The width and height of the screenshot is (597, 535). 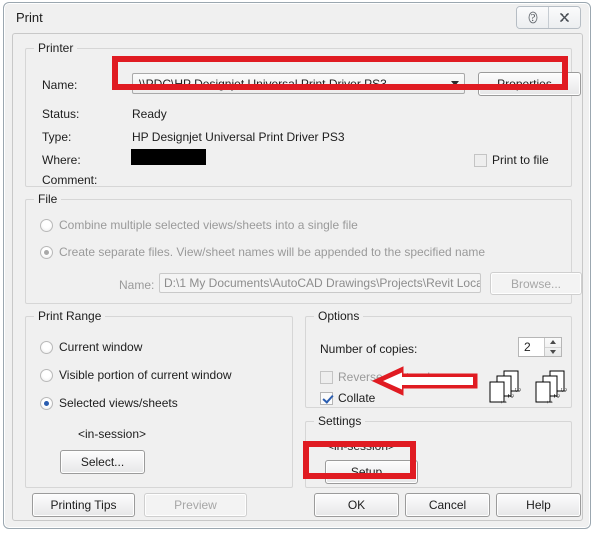 I want to click on copies-stepper: 2, so click(x=540, y=347).